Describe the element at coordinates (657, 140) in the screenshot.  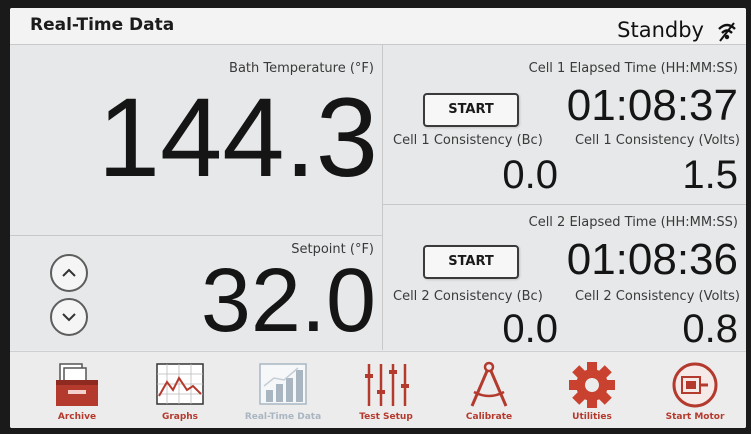
I see `cell1-volts-label: Cell 1 Consistency (Volts)` at that location.